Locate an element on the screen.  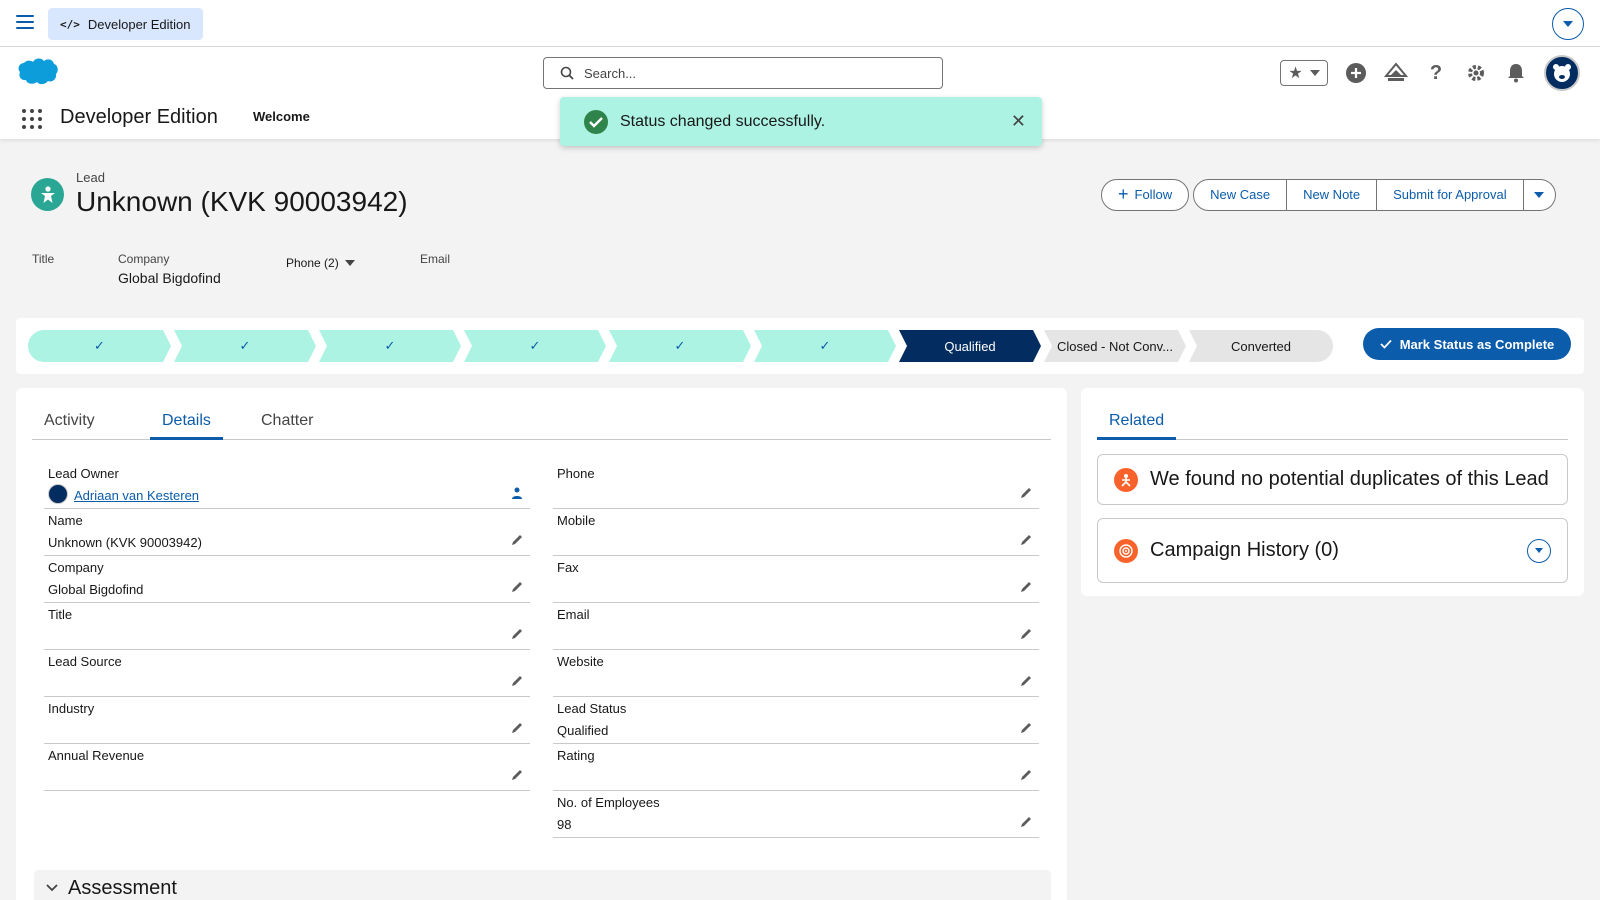
more-actions-button is located at coordinates (1539, 194).